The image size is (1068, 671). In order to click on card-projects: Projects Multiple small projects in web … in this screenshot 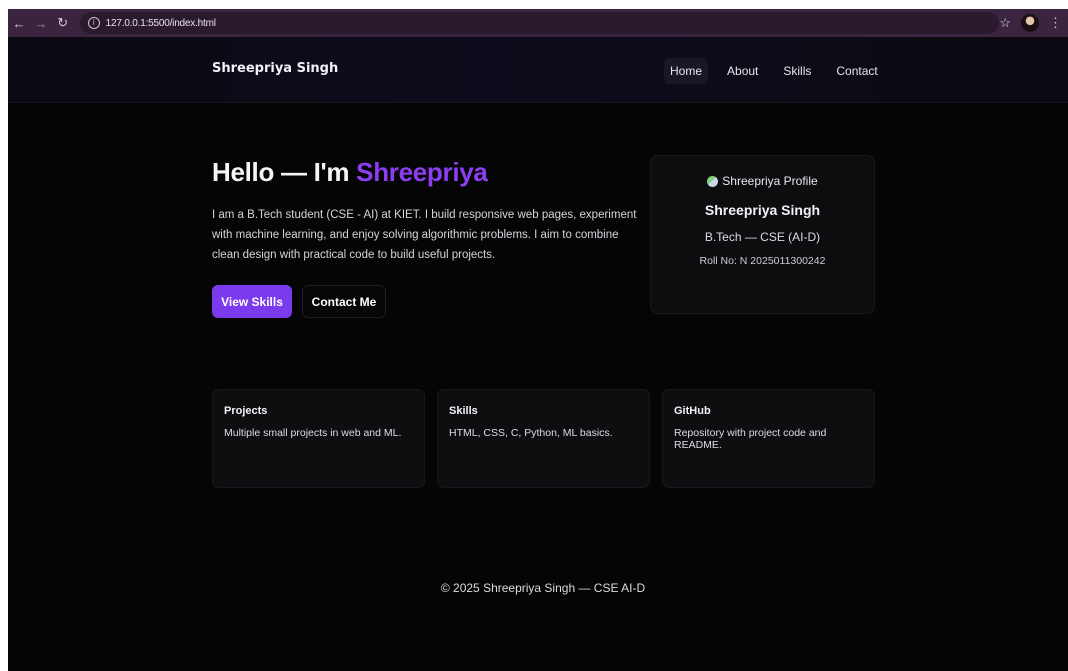, I will do `click(318, 438)`.